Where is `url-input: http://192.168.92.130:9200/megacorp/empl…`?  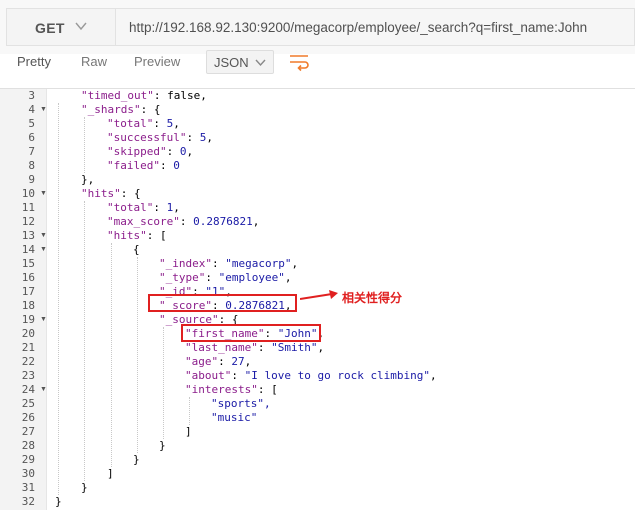
url-input: http://192.168.92.130:9200/megacorp/empl… is located at coordinates (375, 27).